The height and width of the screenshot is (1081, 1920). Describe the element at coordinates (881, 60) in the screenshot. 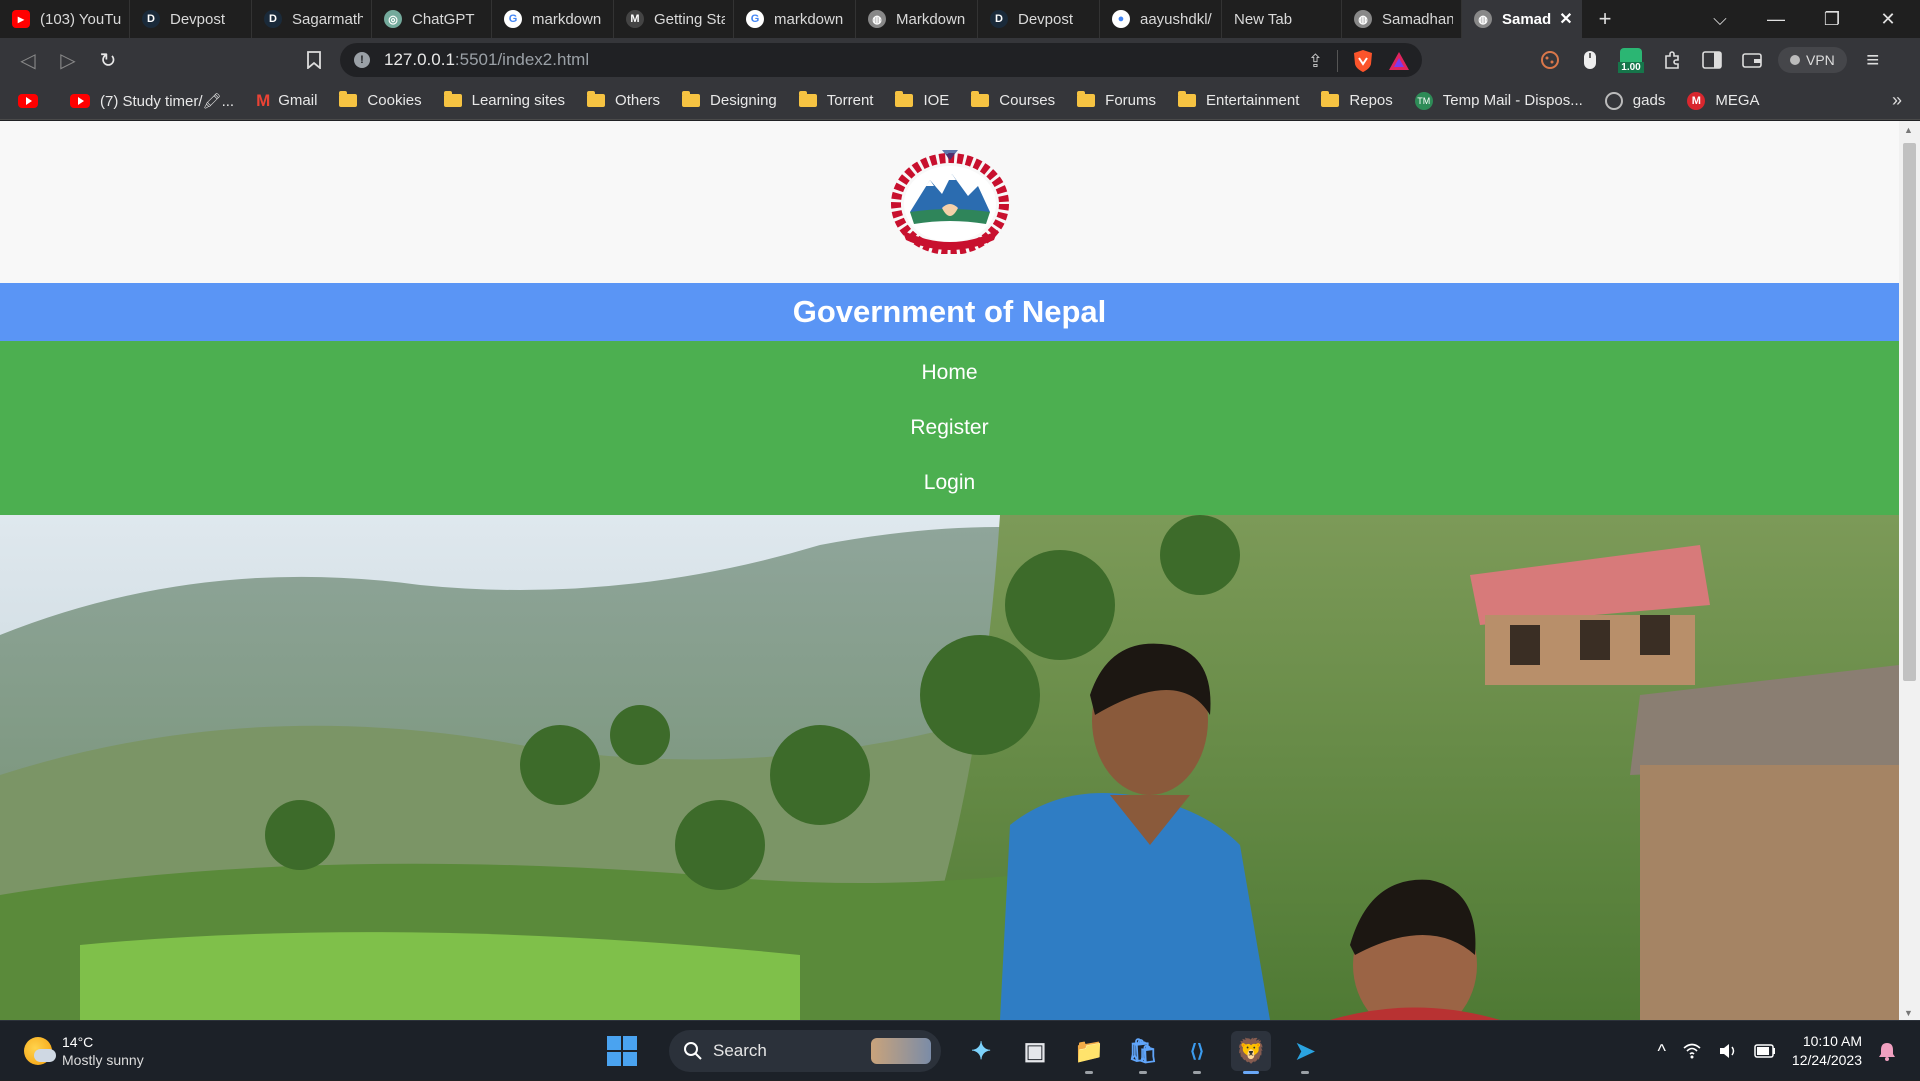

I see `address-bar: ! 127.0.0.1:5501/index2.html ⇪` at that location.